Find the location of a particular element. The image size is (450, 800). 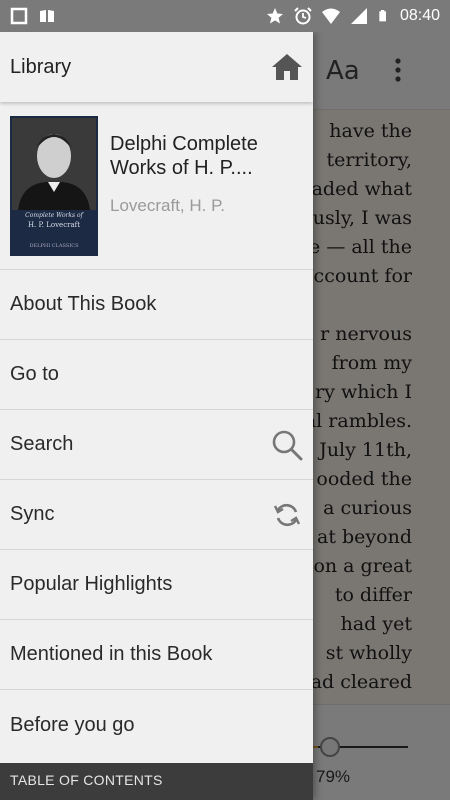

author-portrait is located at coordinates (54, 164).